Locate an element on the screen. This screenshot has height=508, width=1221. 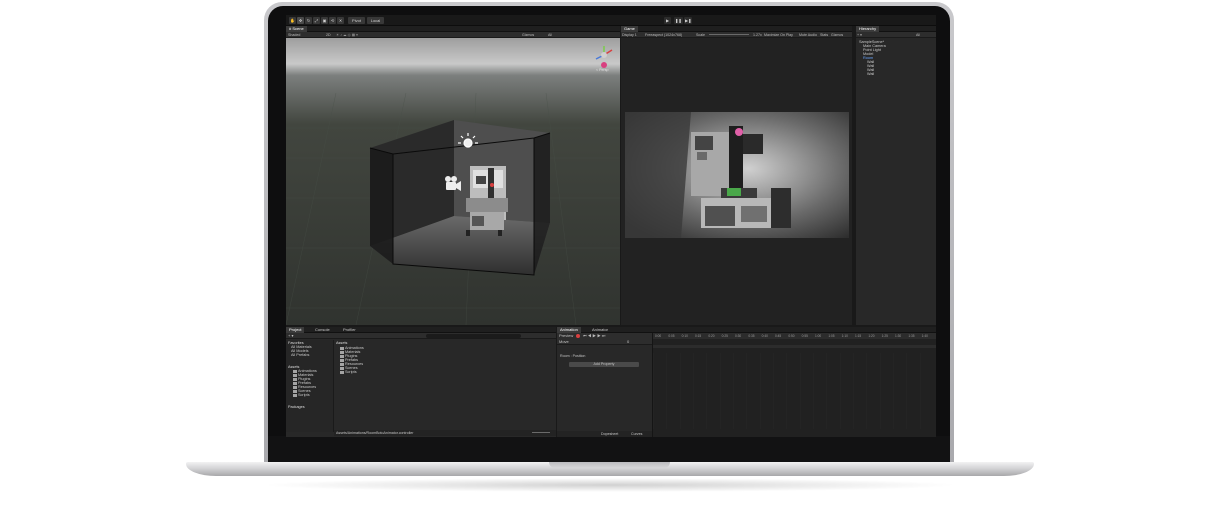
ruler-tick-label: 1:25 is located at coordinates (884, 336).